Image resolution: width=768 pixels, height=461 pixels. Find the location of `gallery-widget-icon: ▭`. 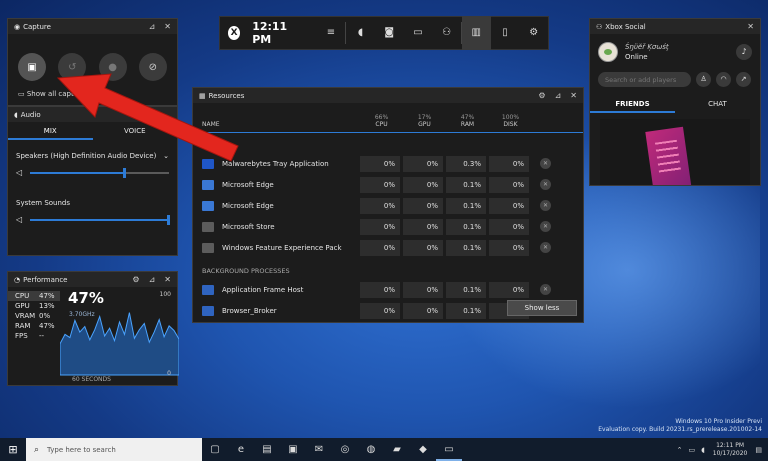

gallery-widget-icon: ▭ is located at coordinates (418, 33).